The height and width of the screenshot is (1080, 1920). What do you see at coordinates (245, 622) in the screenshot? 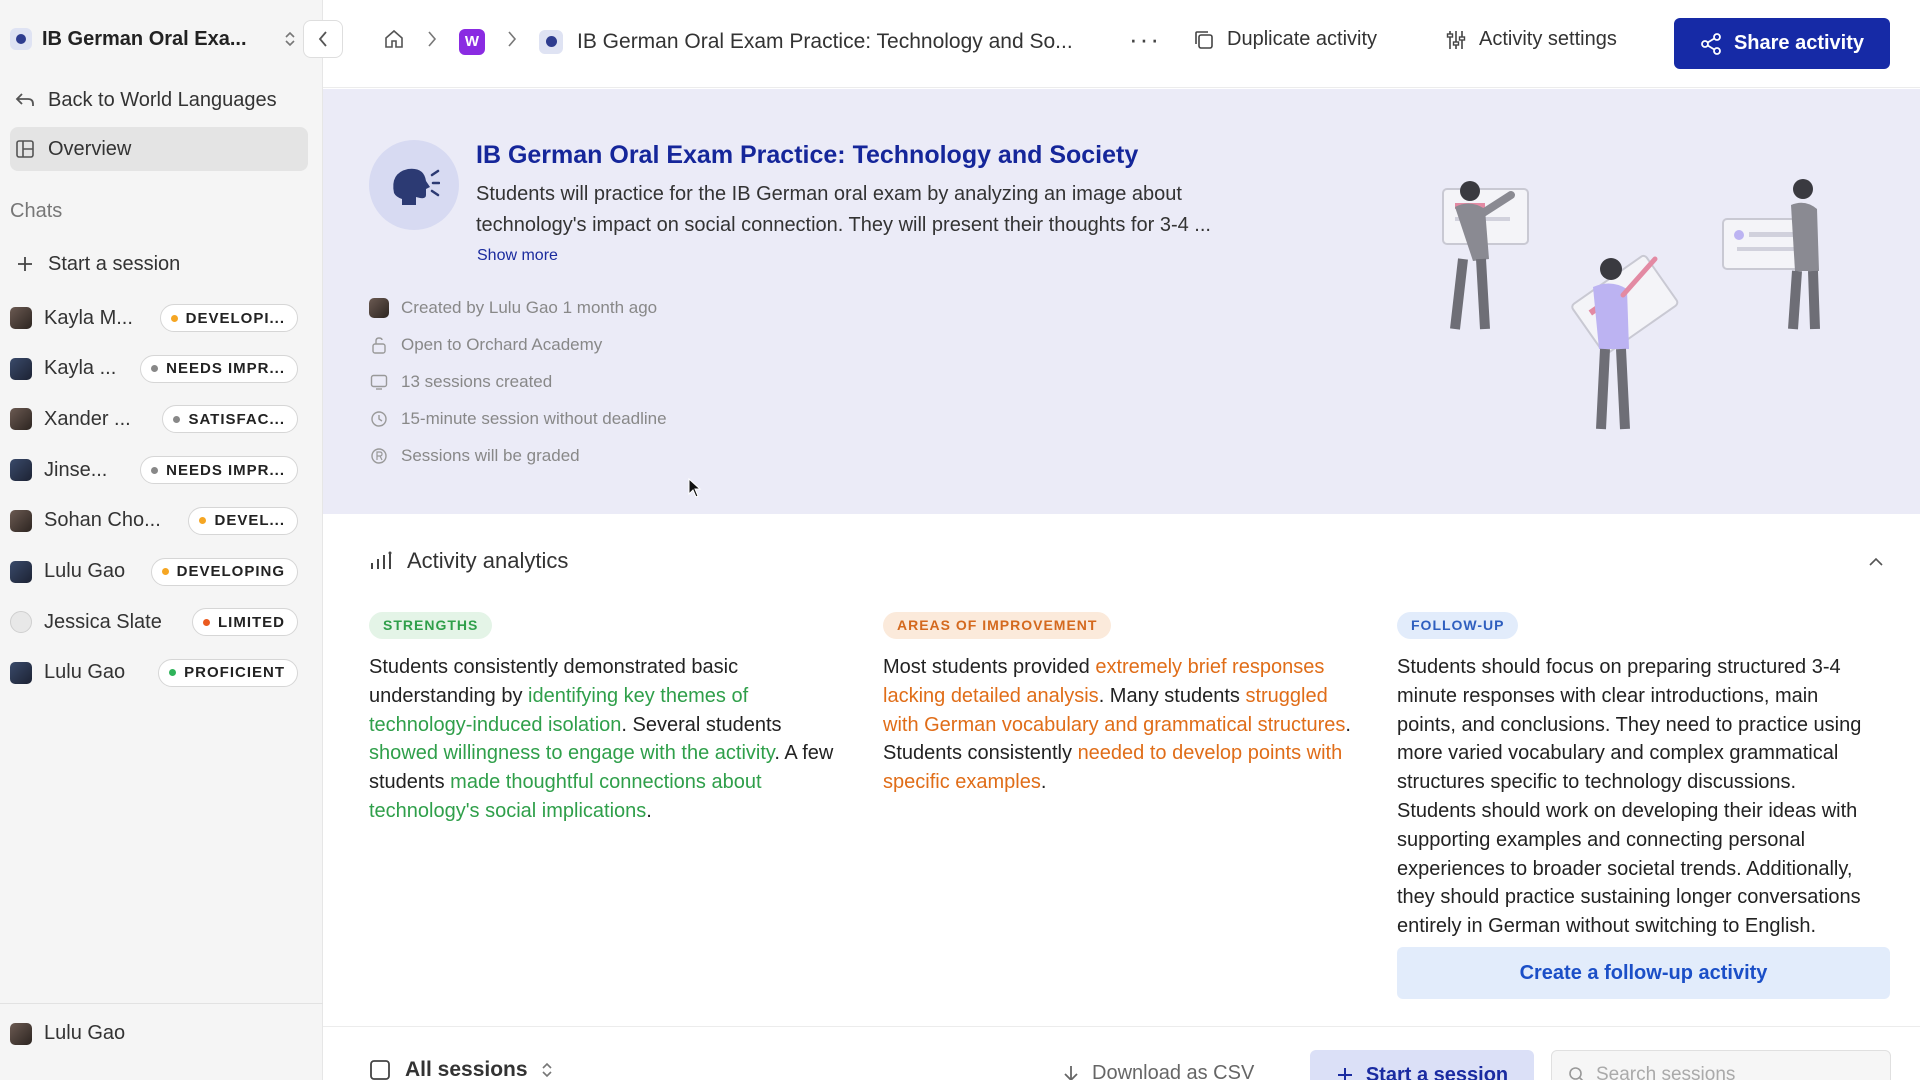
I see `status-badge: LIMITED` at bounding box center [245, 622].